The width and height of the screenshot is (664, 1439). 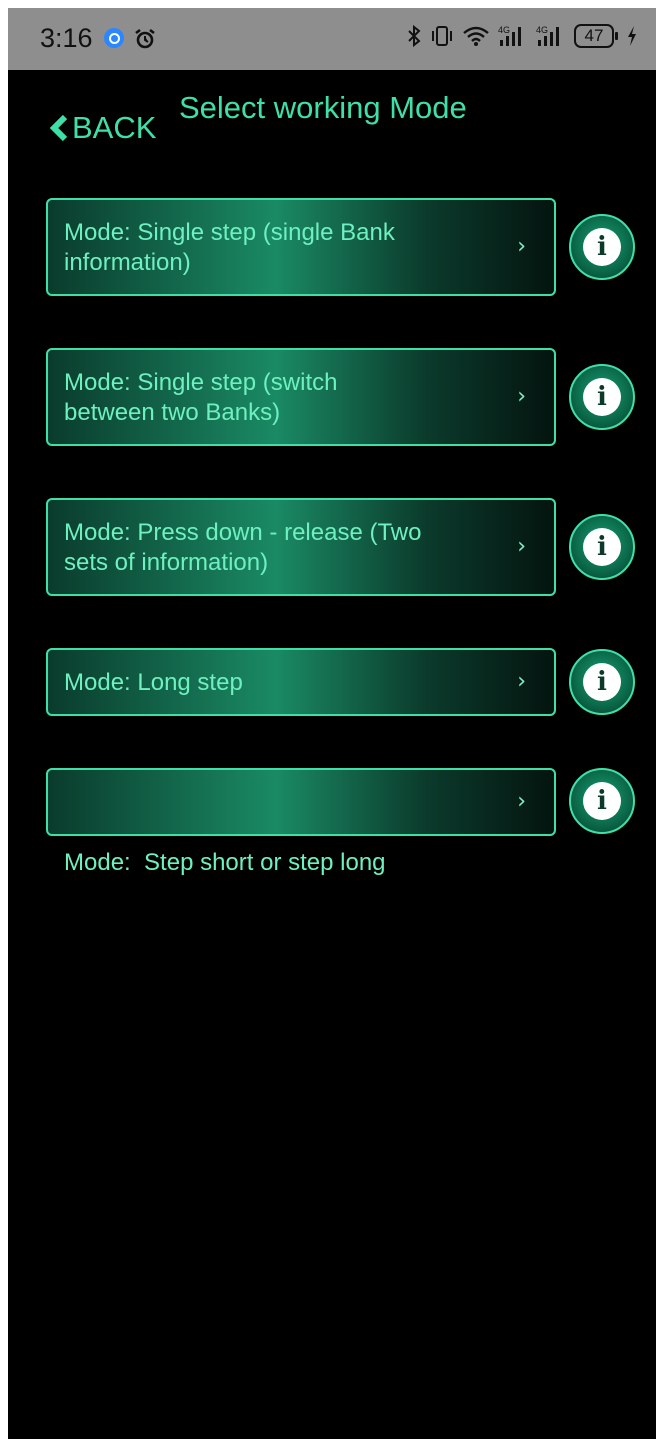 What do you see at coordinates (166, 562) in the screenshot?
I see `mode-label-line: sets of information)` at bounding box center [166, 562].